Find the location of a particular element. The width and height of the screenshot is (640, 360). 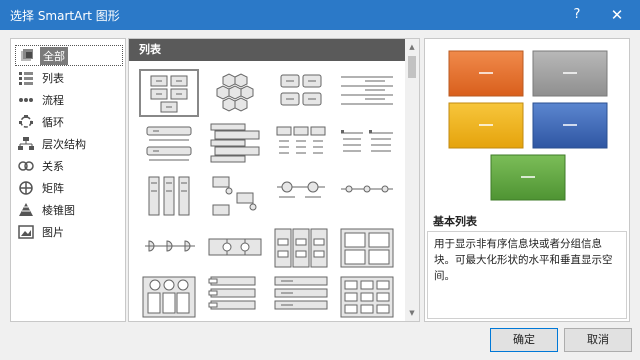

sidebar-item-label: 关系 is located at coordinates (53, 166).